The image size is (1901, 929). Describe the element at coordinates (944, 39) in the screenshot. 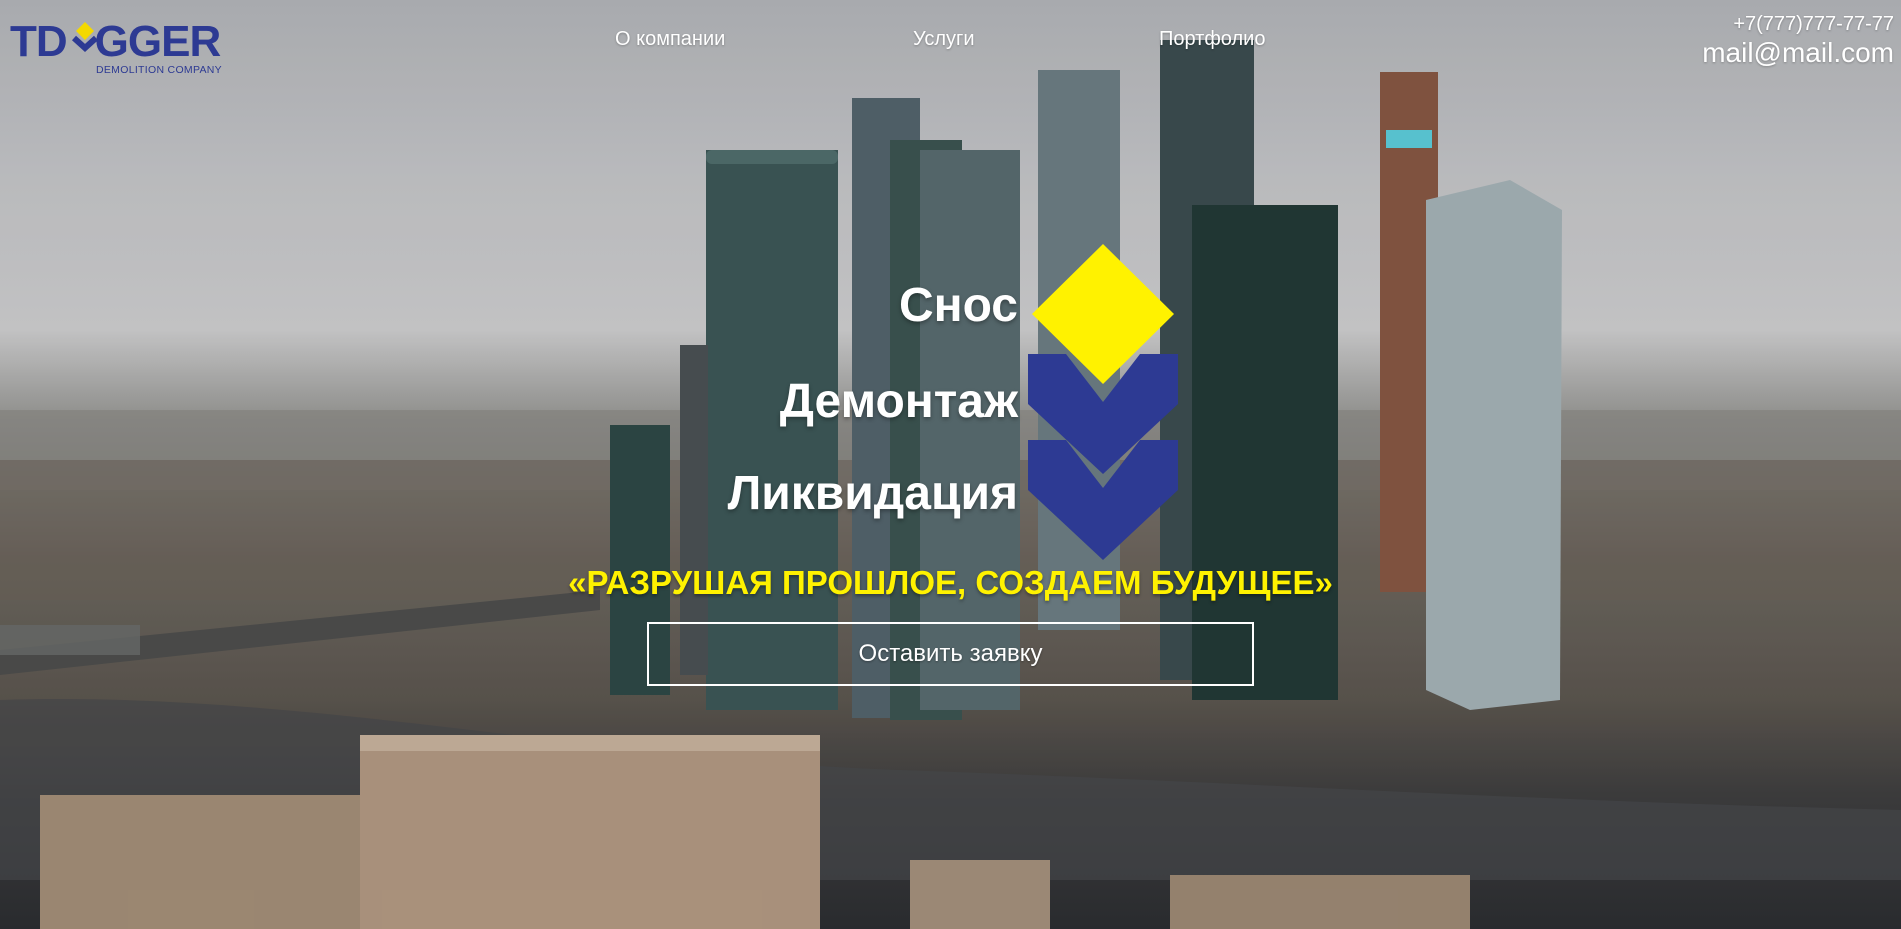

I see `nav-item-services: Услуги` at that location.